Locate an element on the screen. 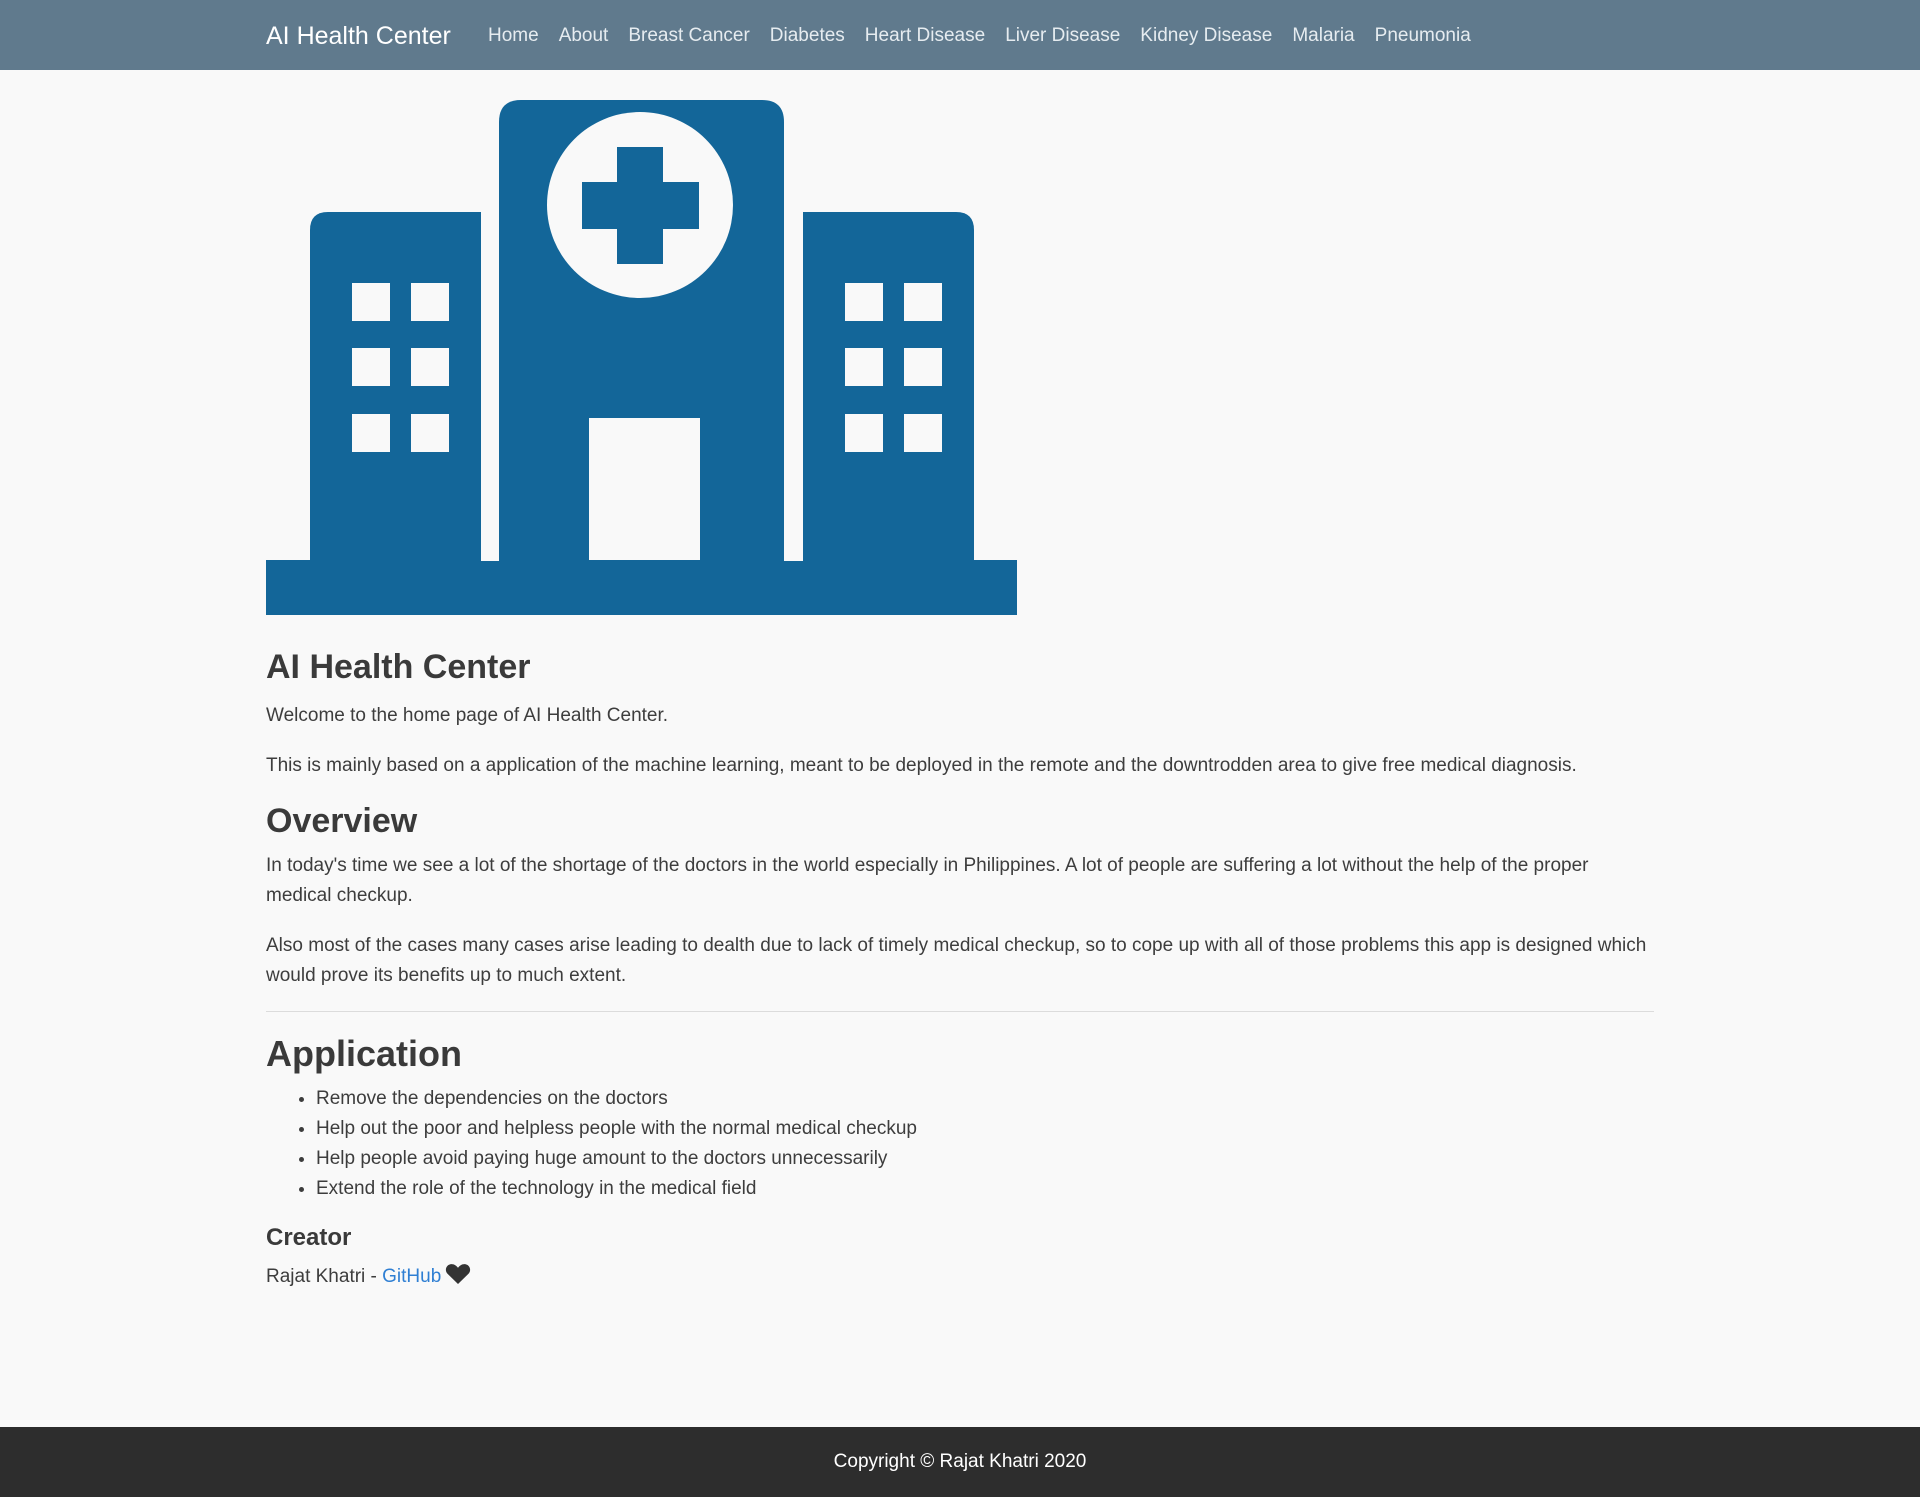  nav-link-liver-disease: Liver Disease is located at coordinates (1062, 36).